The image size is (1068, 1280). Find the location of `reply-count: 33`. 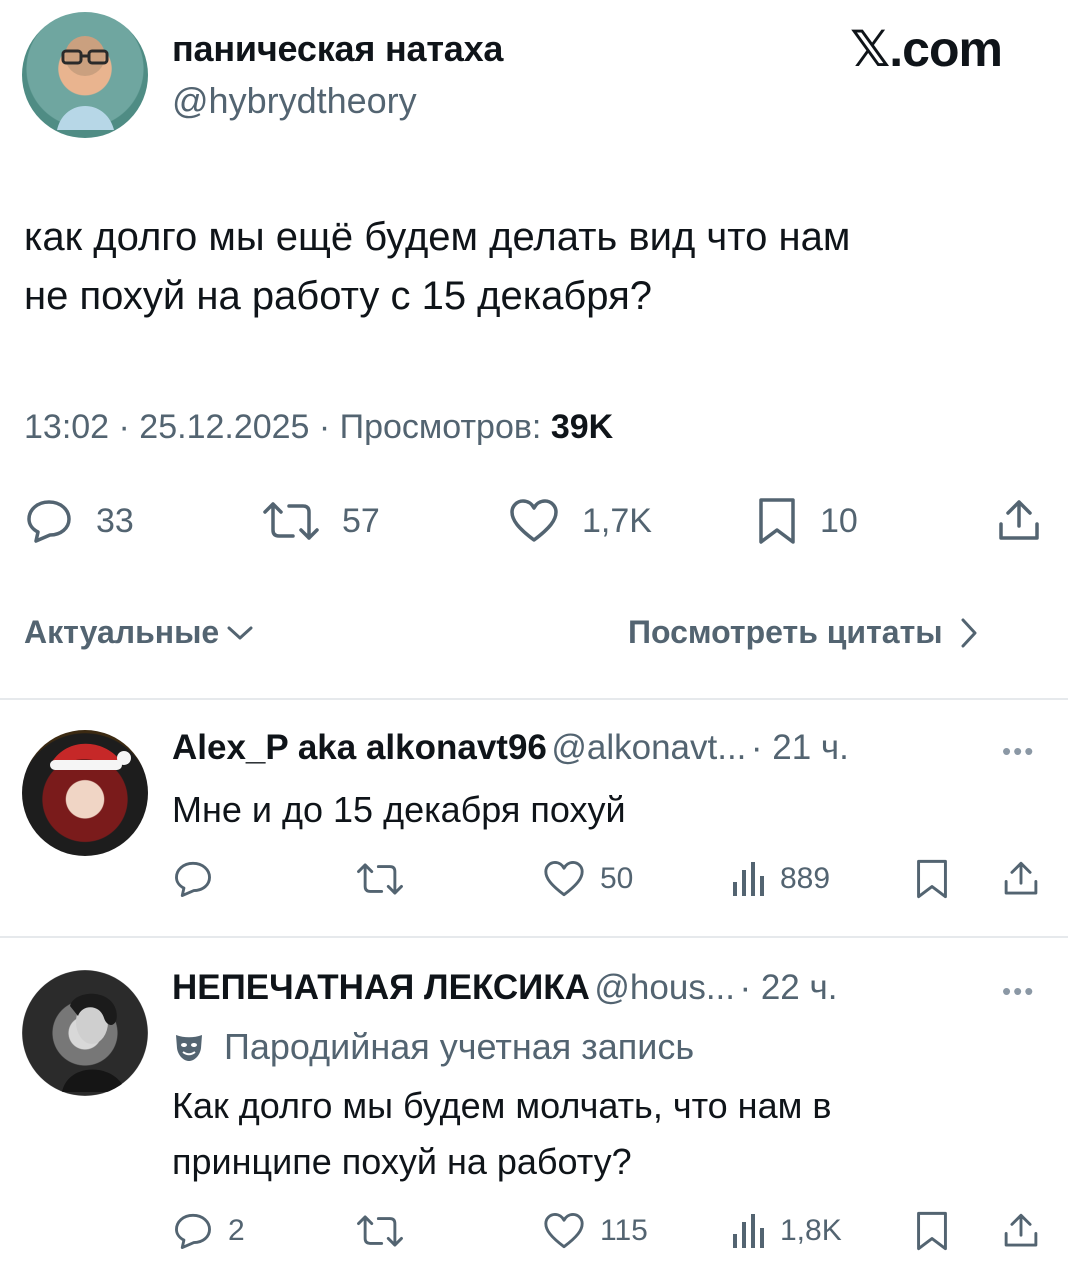

reply-count: 33 is located at coordinates (115, 520).